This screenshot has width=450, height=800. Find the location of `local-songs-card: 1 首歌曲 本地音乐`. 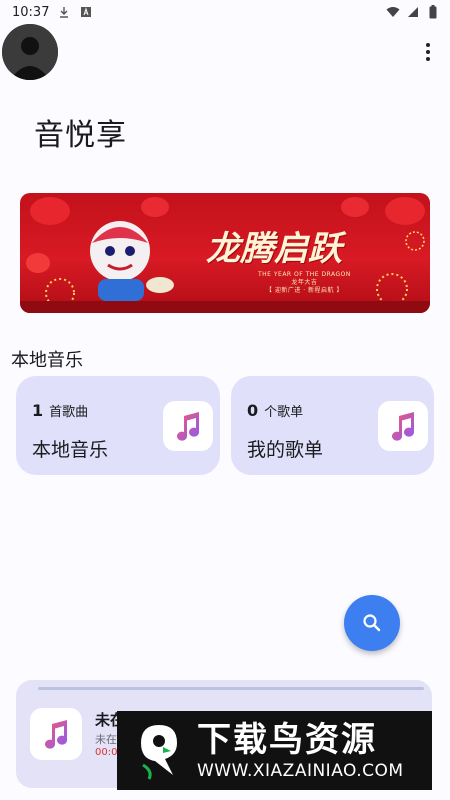

local-songs-card: 1 首歌曲 本地音乐 is located at coordinates (118, 425).